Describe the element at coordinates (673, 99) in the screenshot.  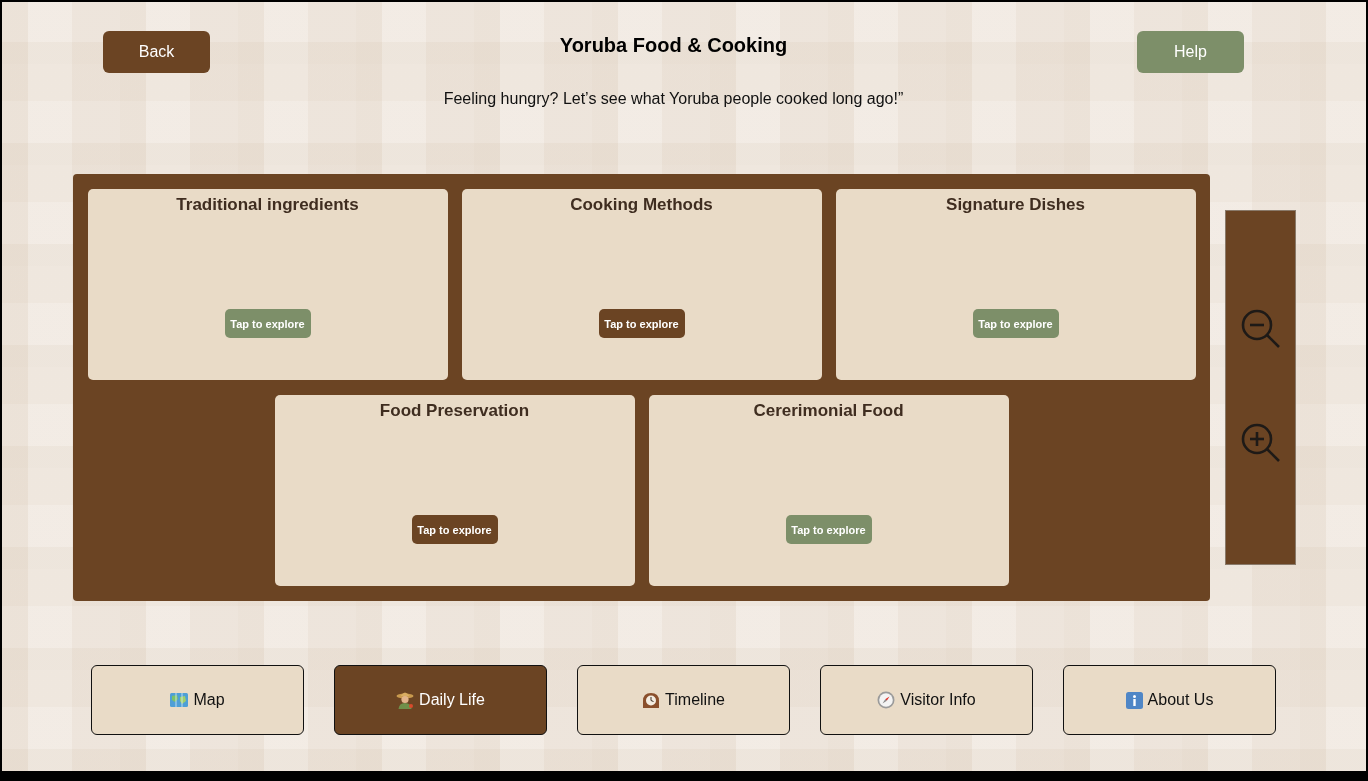
I see `page-subtitle: Feeling hungry? Let’s see what Yoruba people cooked long ago!”` at that location.